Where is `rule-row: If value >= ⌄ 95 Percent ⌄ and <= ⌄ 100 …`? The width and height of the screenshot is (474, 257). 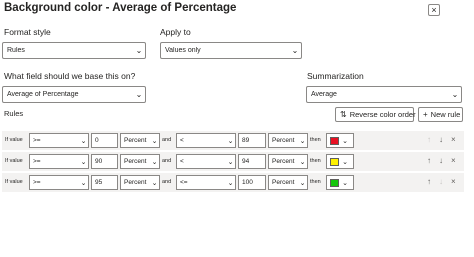
rule-row: If value >= ⌄ 95 Percent ⌄ and <= ⌄ 100 … is located at coordinates (233, 182).